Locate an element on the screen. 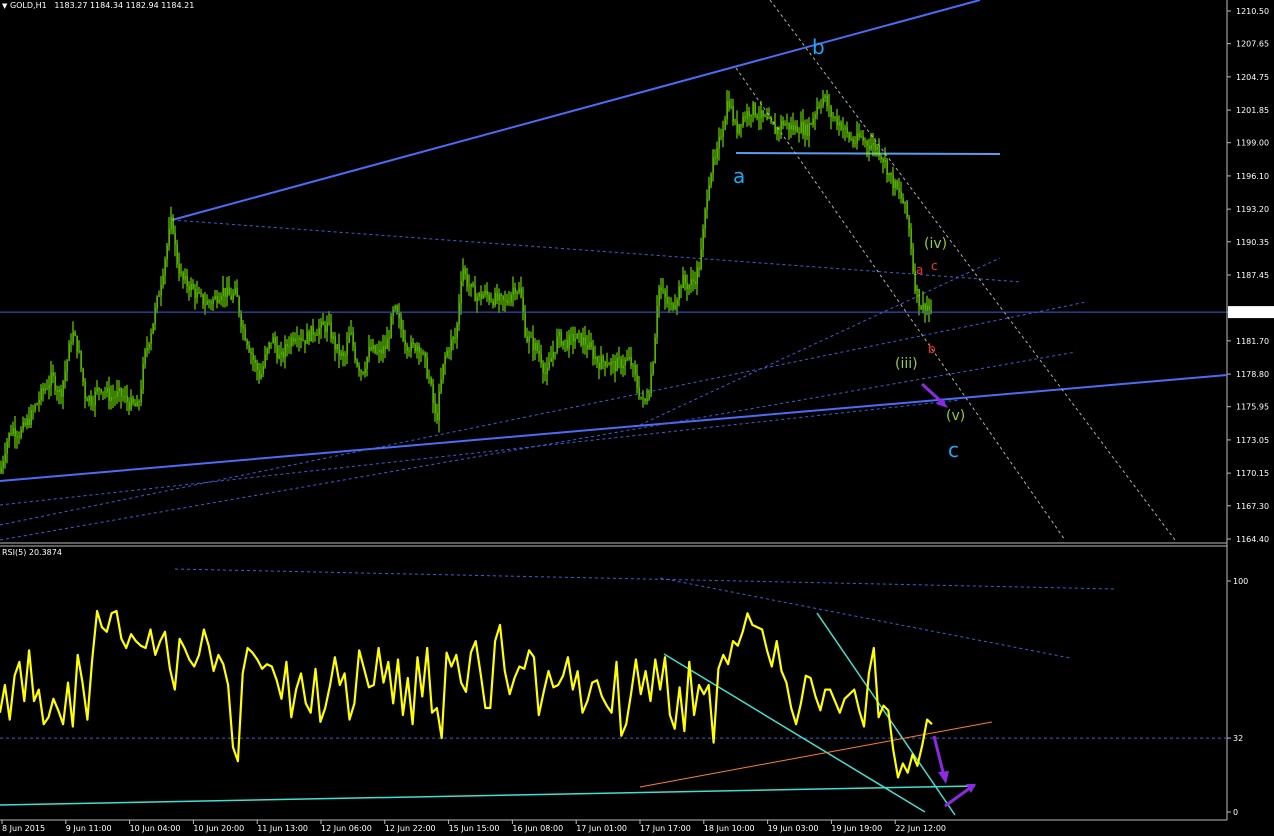 This screenshot has width=1274, height=836. time-tick-label: 12 Jun 22:00 is located at coordinates (410, 828).